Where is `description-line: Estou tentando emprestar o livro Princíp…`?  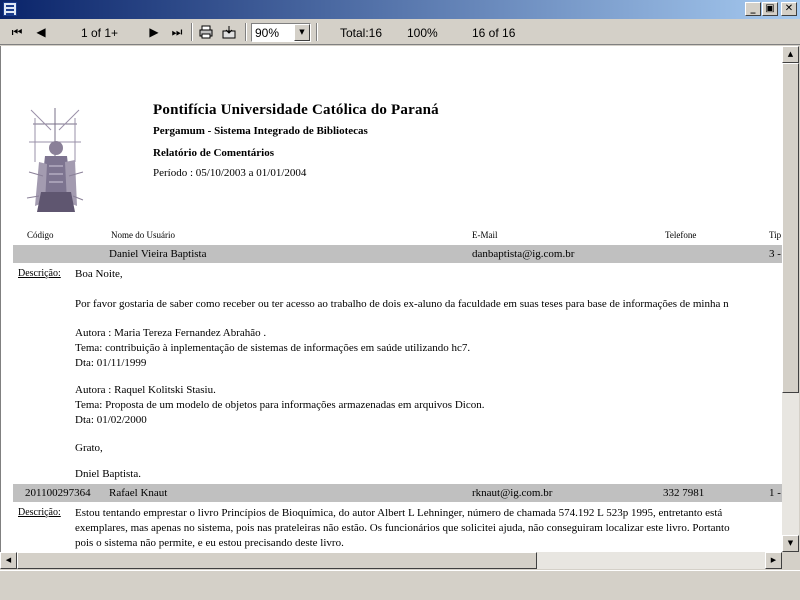 description-line: Estou tentando emprestar o livro Princíp… is located at coordinates (399, 513).